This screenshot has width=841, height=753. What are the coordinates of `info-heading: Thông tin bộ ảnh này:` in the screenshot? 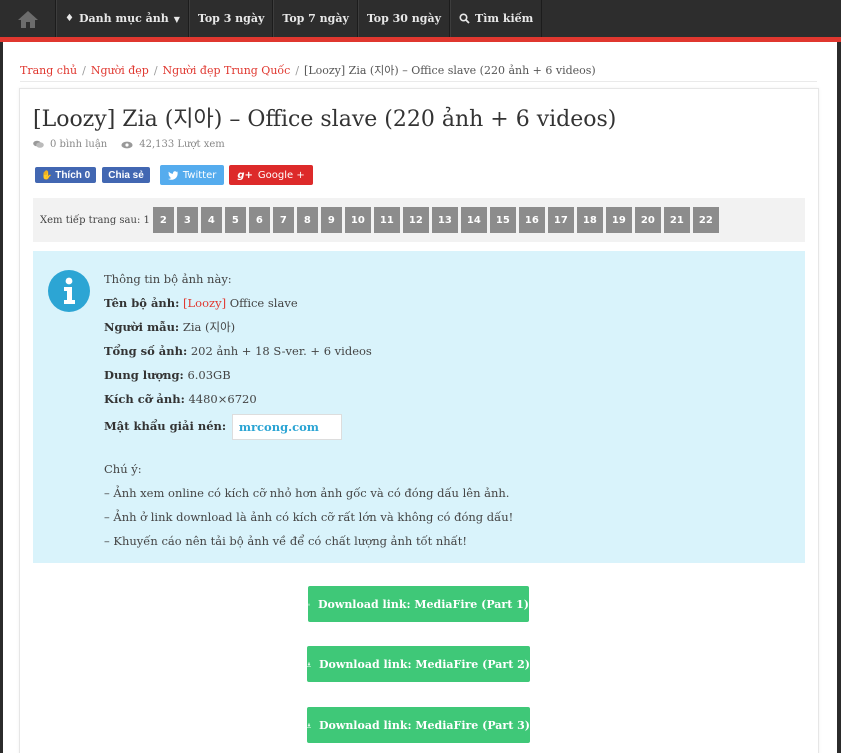 It's located at (168, 279).